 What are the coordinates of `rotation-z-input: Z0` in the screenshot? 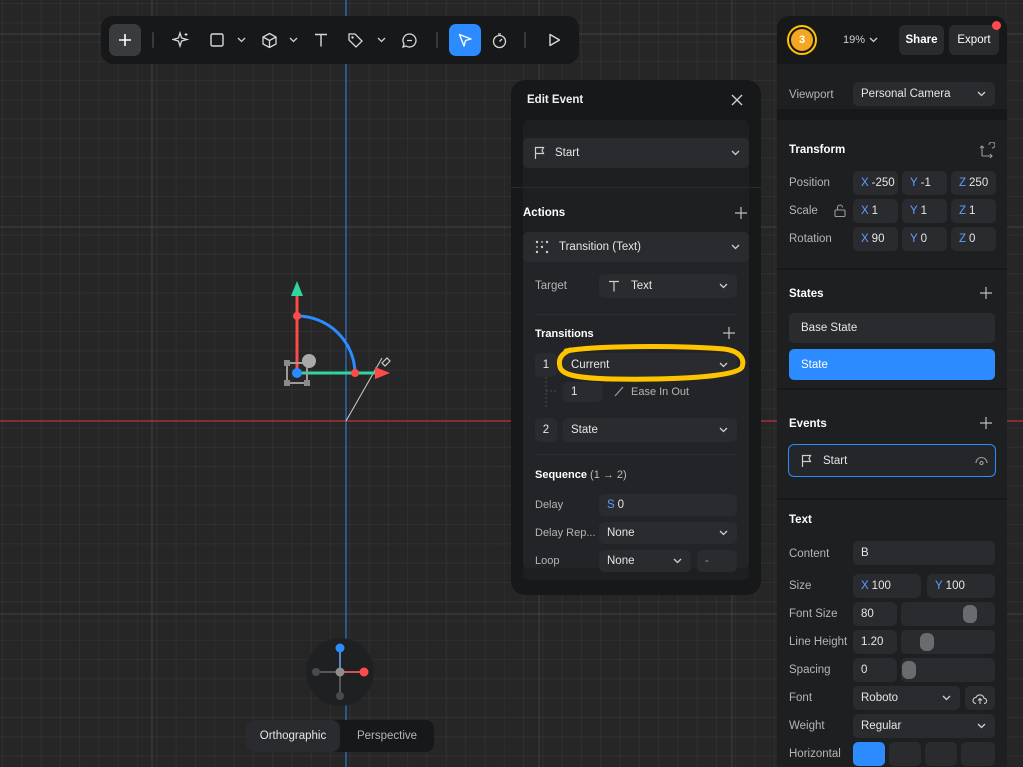 It's located at (973, 239).